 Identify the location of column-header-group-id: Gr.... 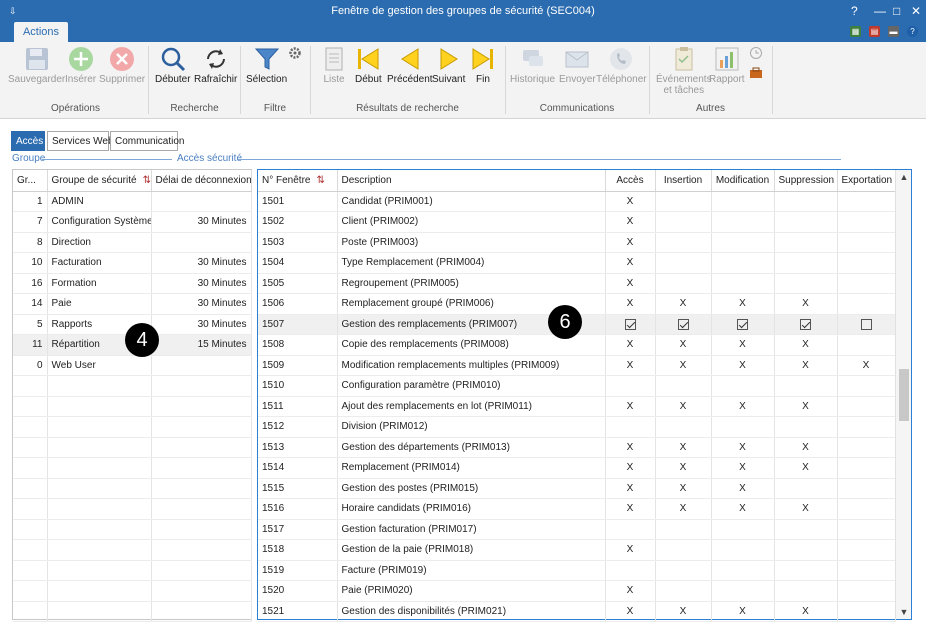
(30, 181).